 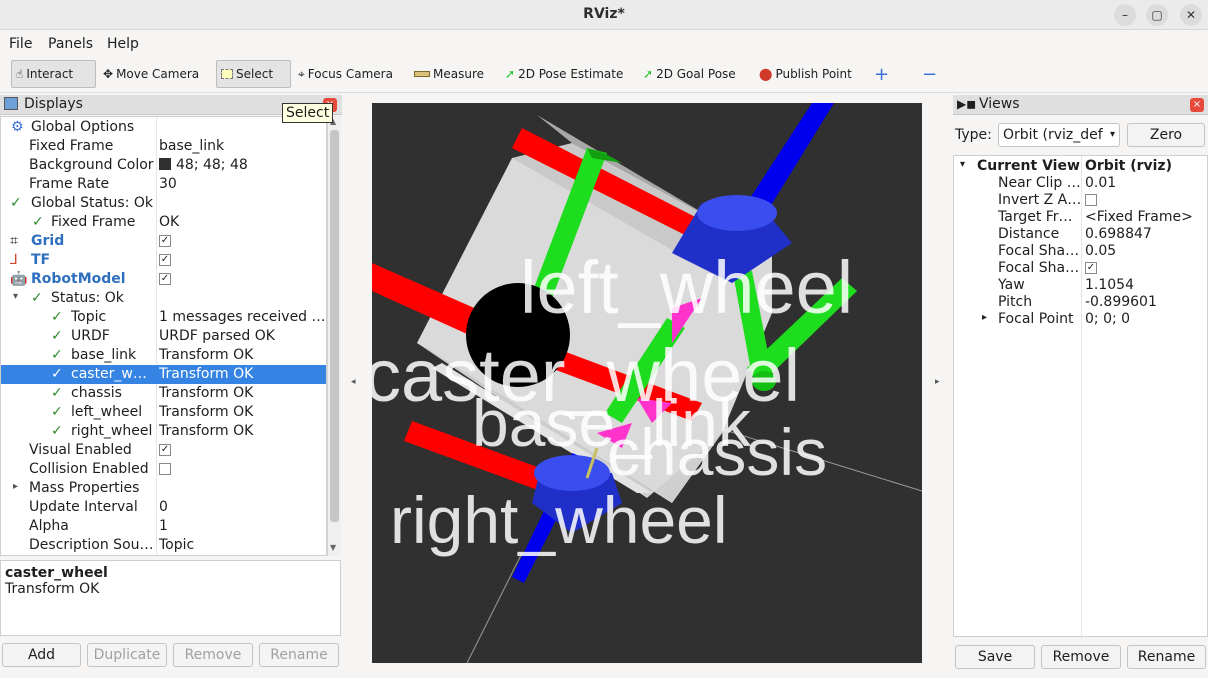 I want to click on grid-enabled-checkbox: ✓, so click(x=165, y=241).